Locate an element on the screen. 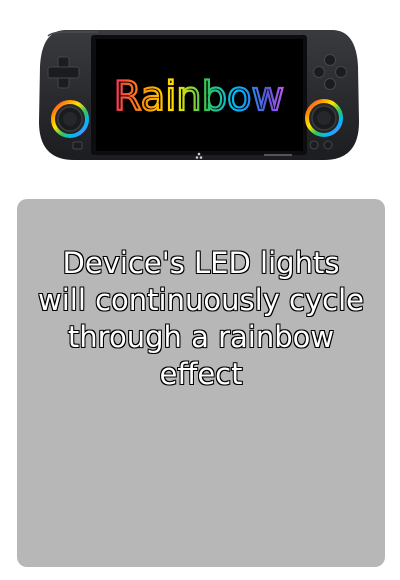  screen-rainbow-text: Rainbow is located at coordinates (199, 97).